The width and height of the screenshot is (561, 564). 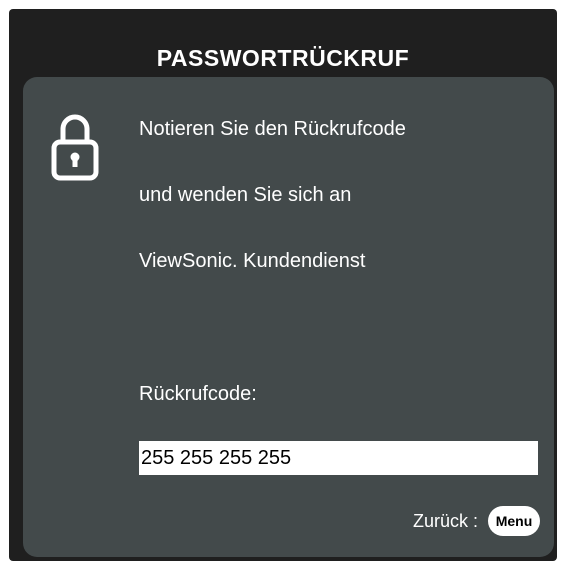 I want to click on recall-code-label: Rückrufcode:, so click(x=198, y=394).